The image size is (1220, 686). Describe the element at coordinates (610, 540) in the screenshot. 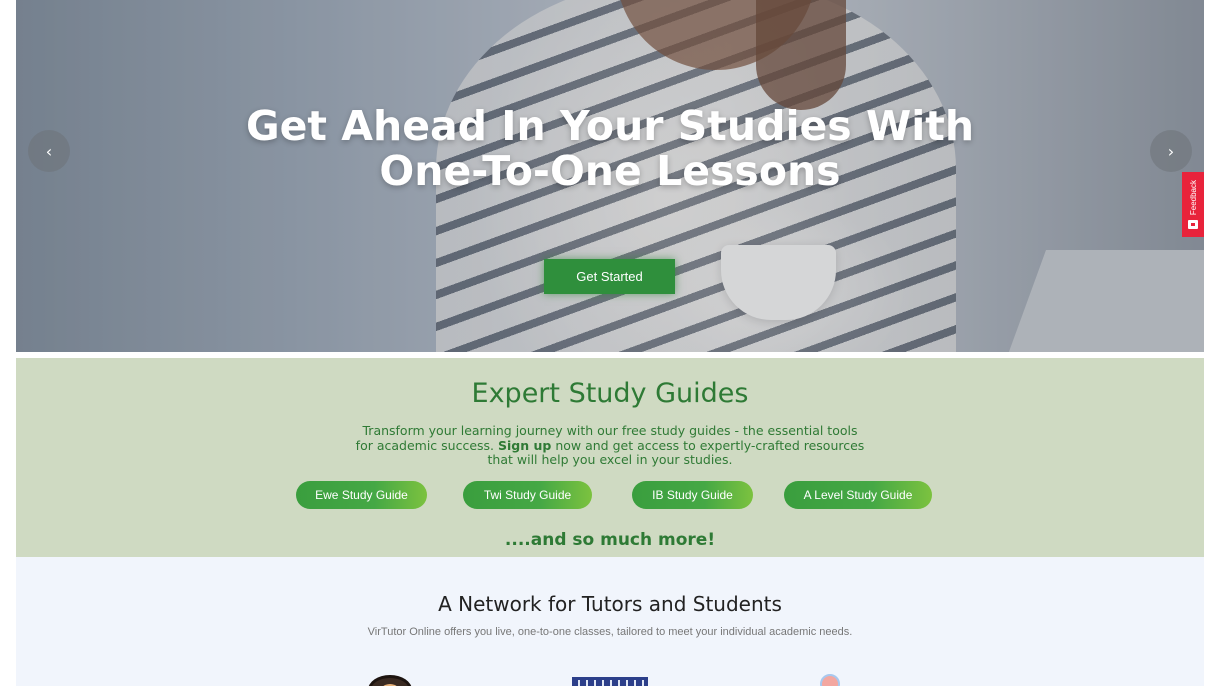

I see `and-so-much-more-text: ....and so much more!` at that location.